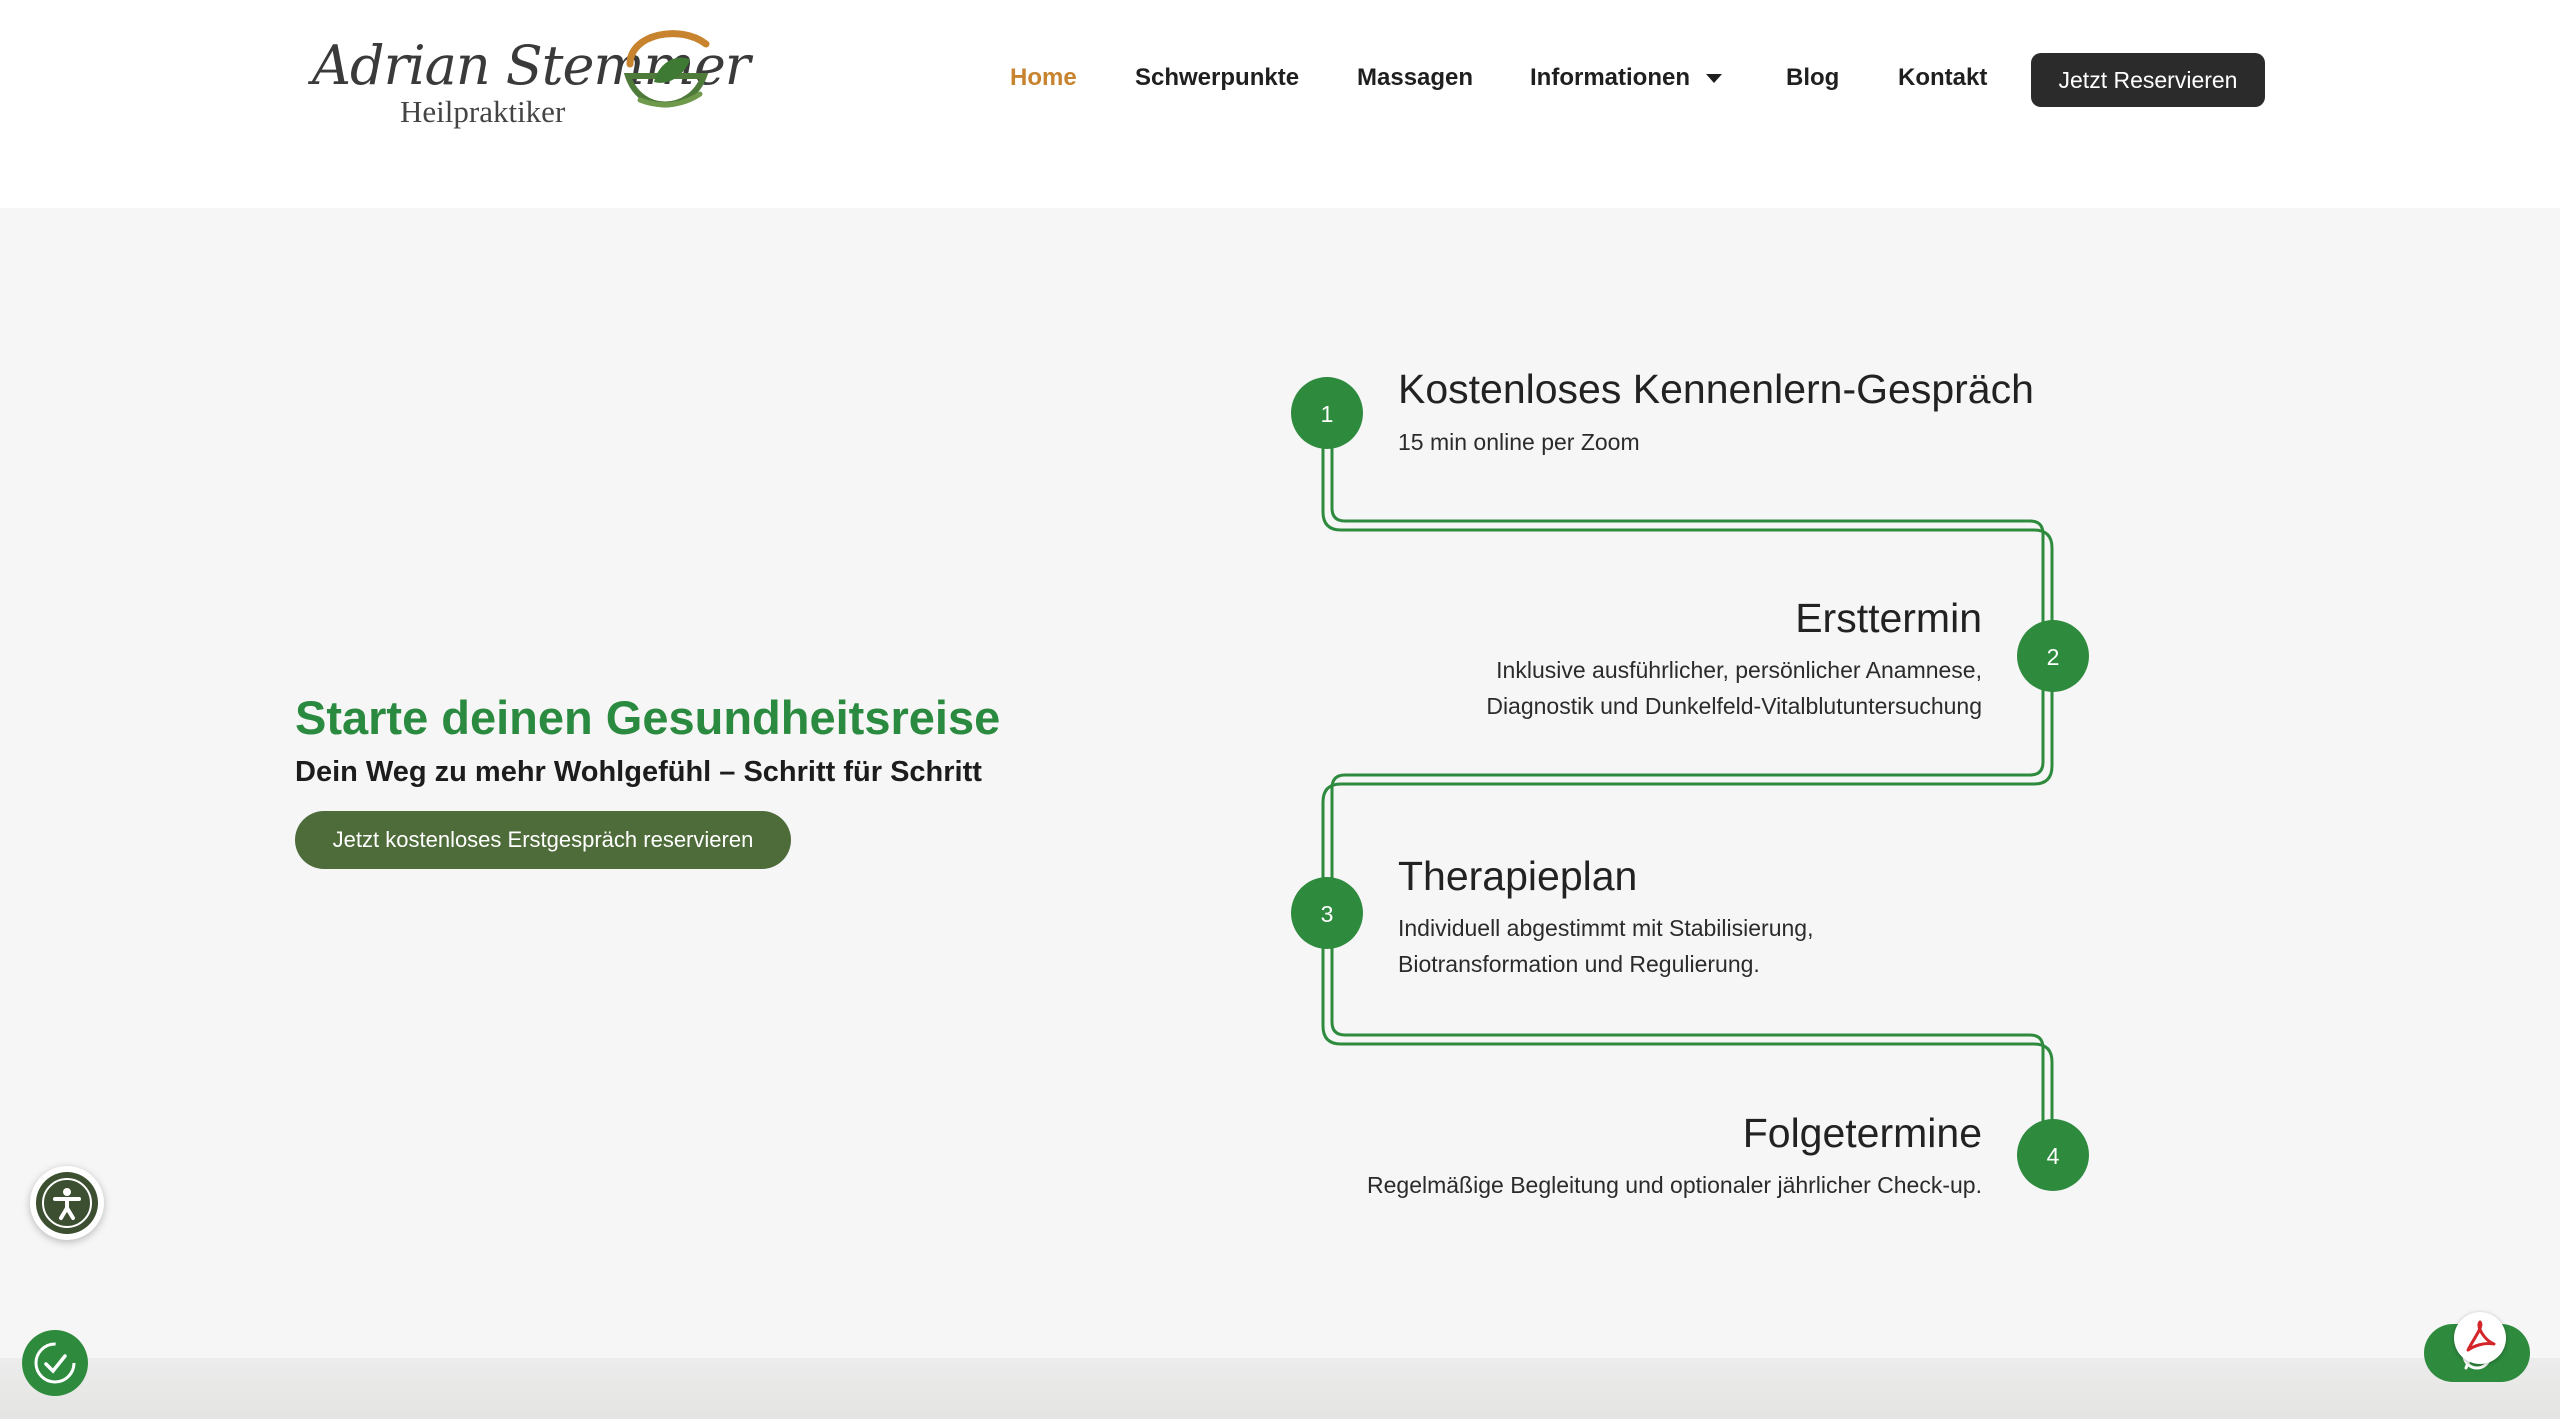 Image resolution: width=2560 pixels, height=1419 pixels. Describe the element at coordinates (1518, 876) in the screenshot. I see `step-3-title: Therapieplan` at that location.